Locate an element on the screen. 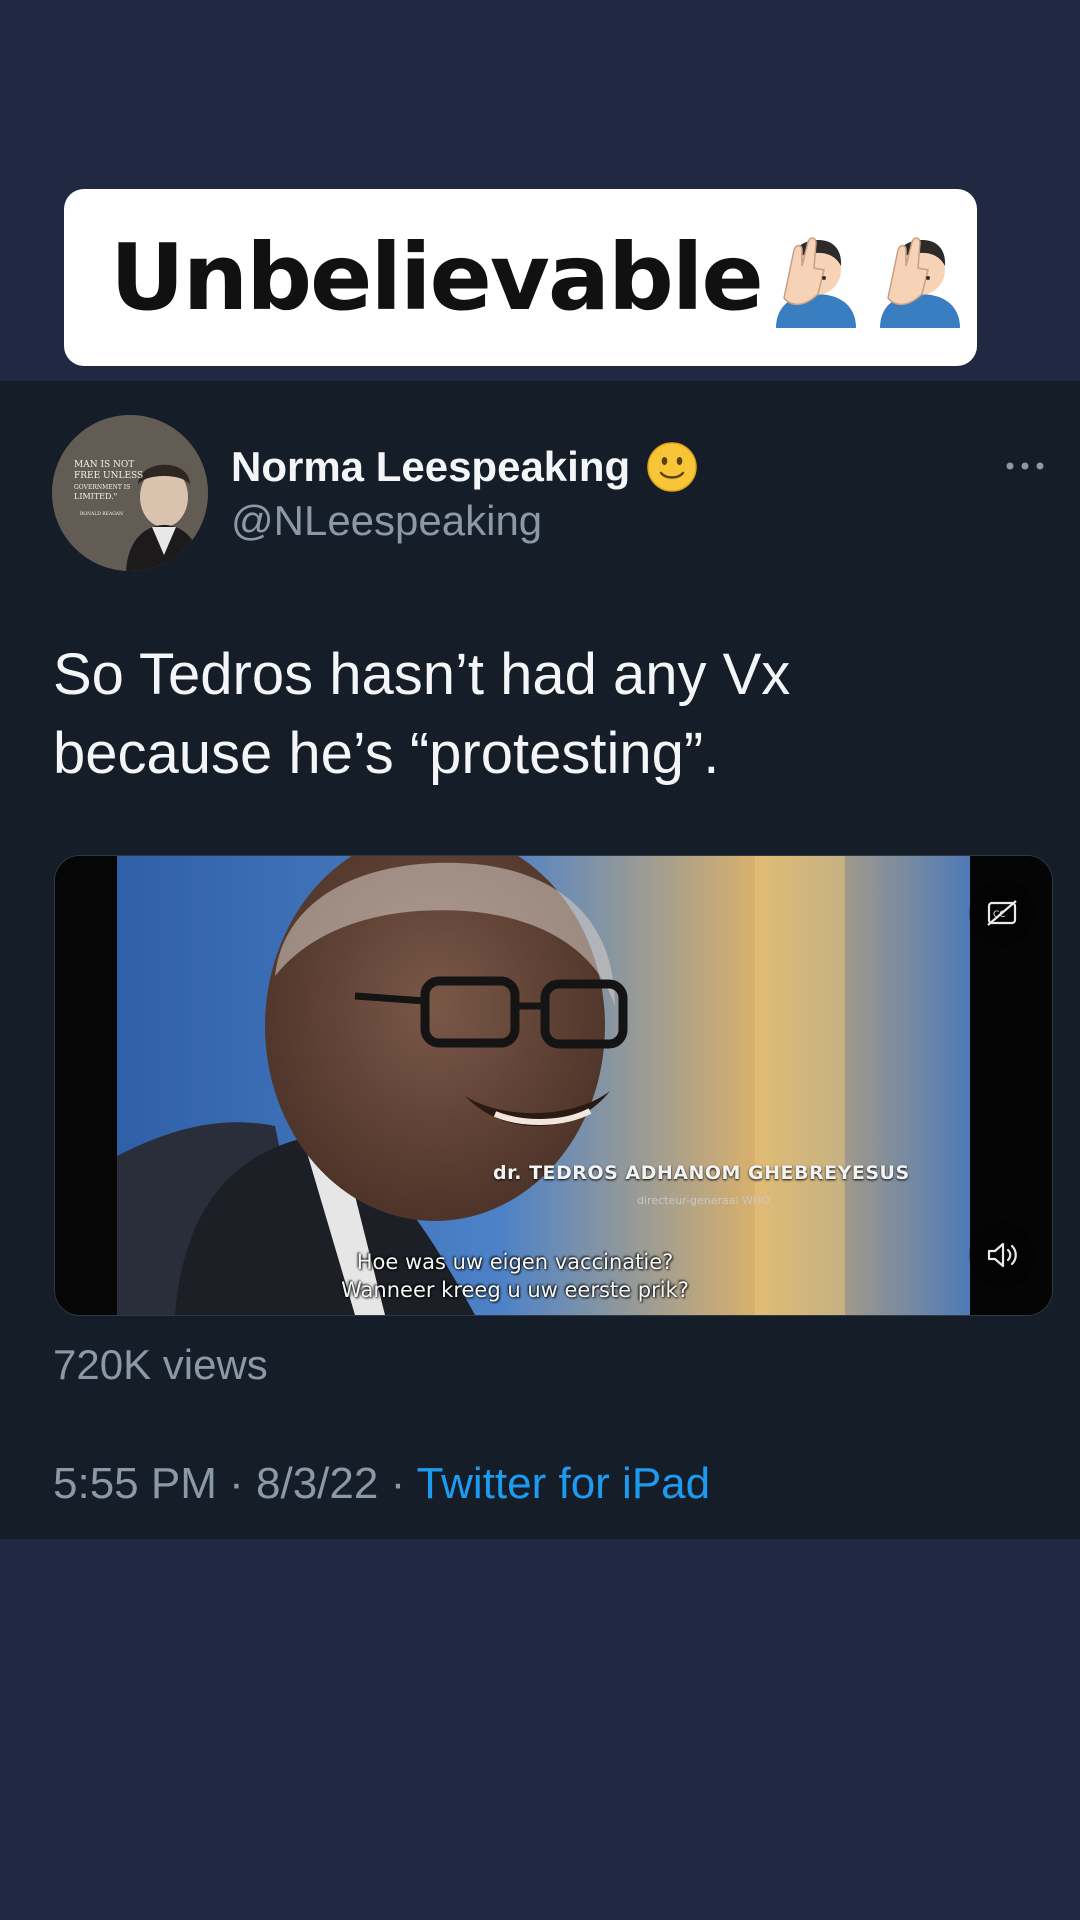 The height and width of the screenshot is (1920, 1080). avatar-quote-line3: GOVERNMENT IS is located at coordinates (102, 487).